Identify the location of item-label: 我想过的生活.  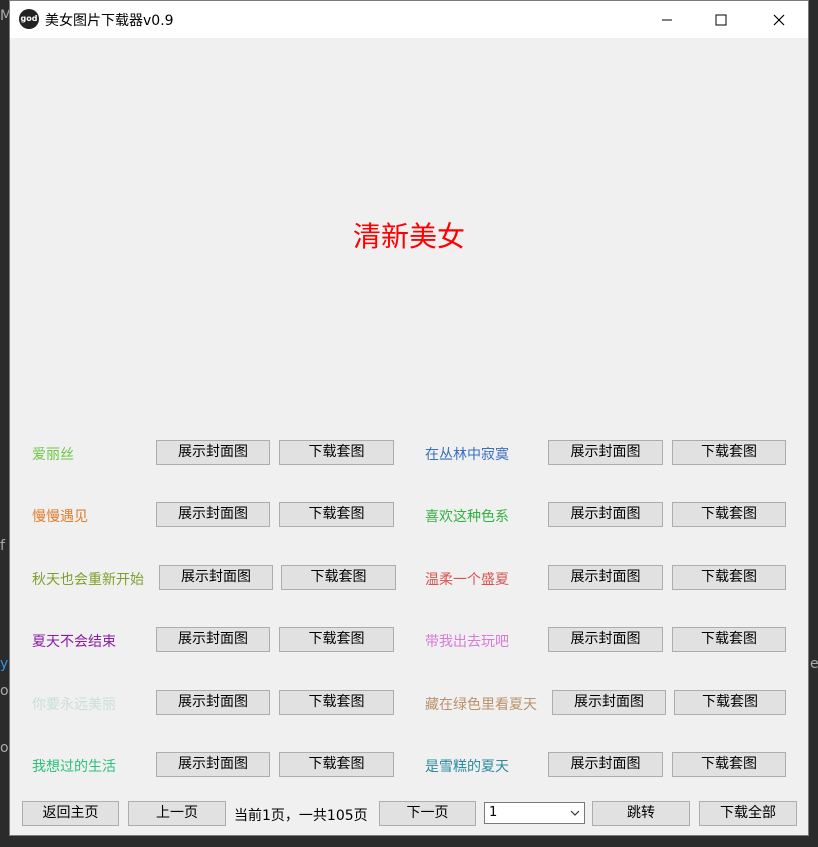
(74, 767).